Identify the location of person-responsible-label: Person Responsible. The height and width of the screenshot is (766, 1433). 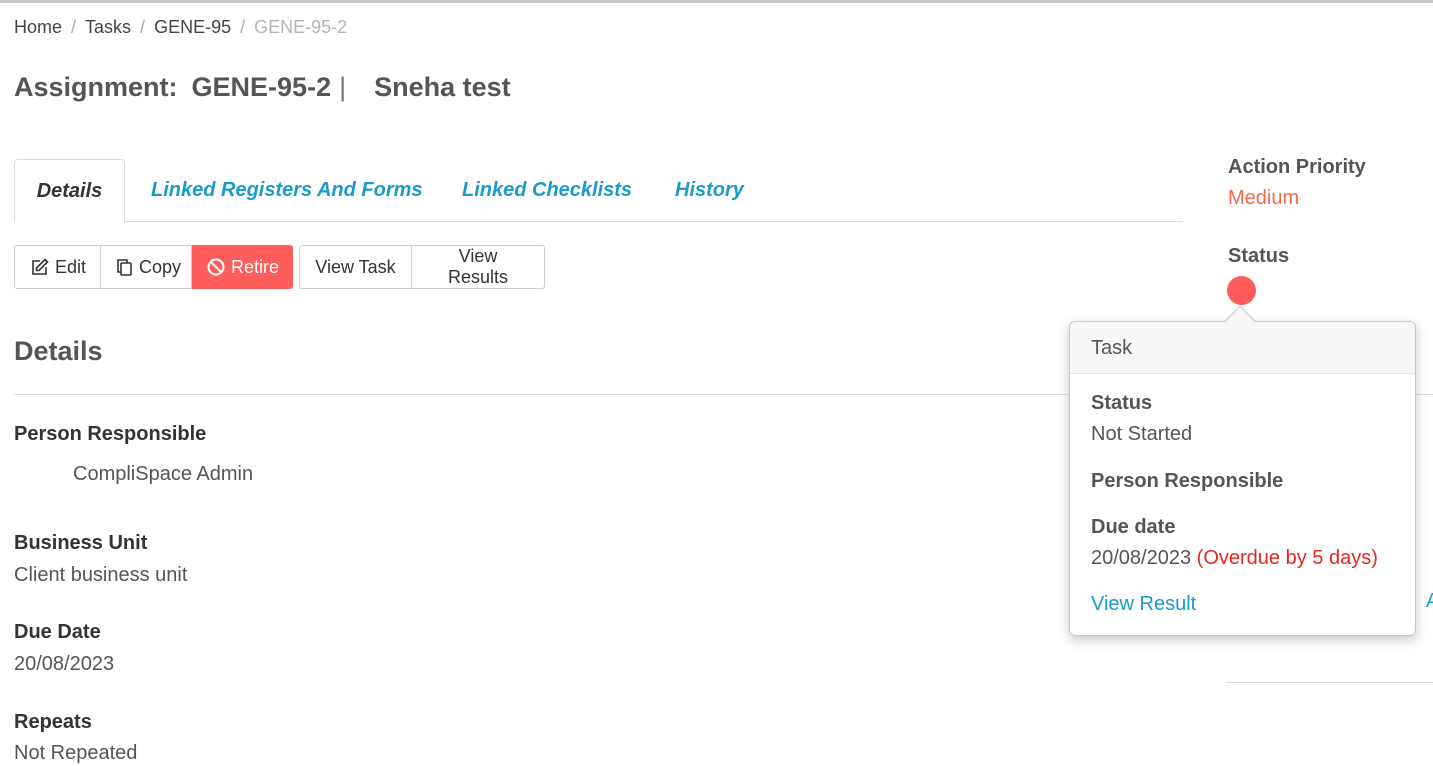
(110, 434).